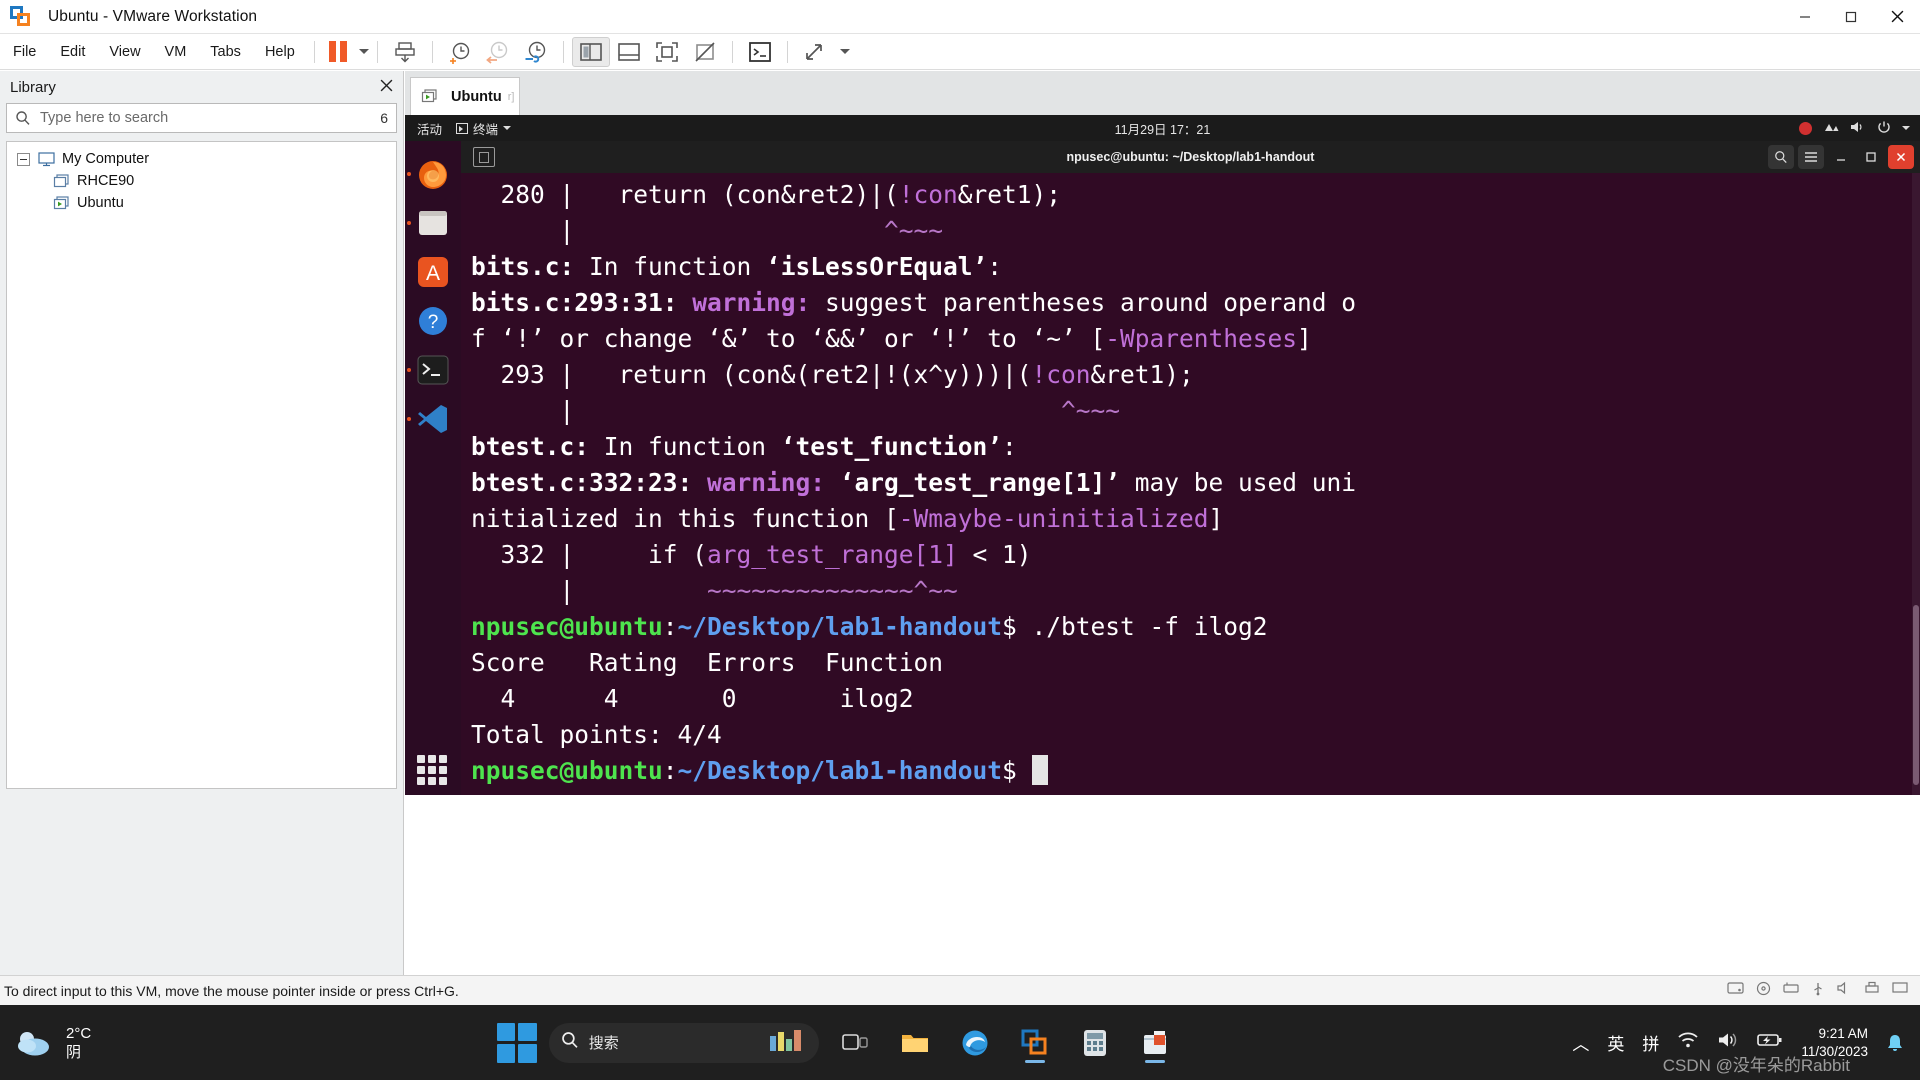  I want to click on dock-item-help: ?, so click(433, 321).